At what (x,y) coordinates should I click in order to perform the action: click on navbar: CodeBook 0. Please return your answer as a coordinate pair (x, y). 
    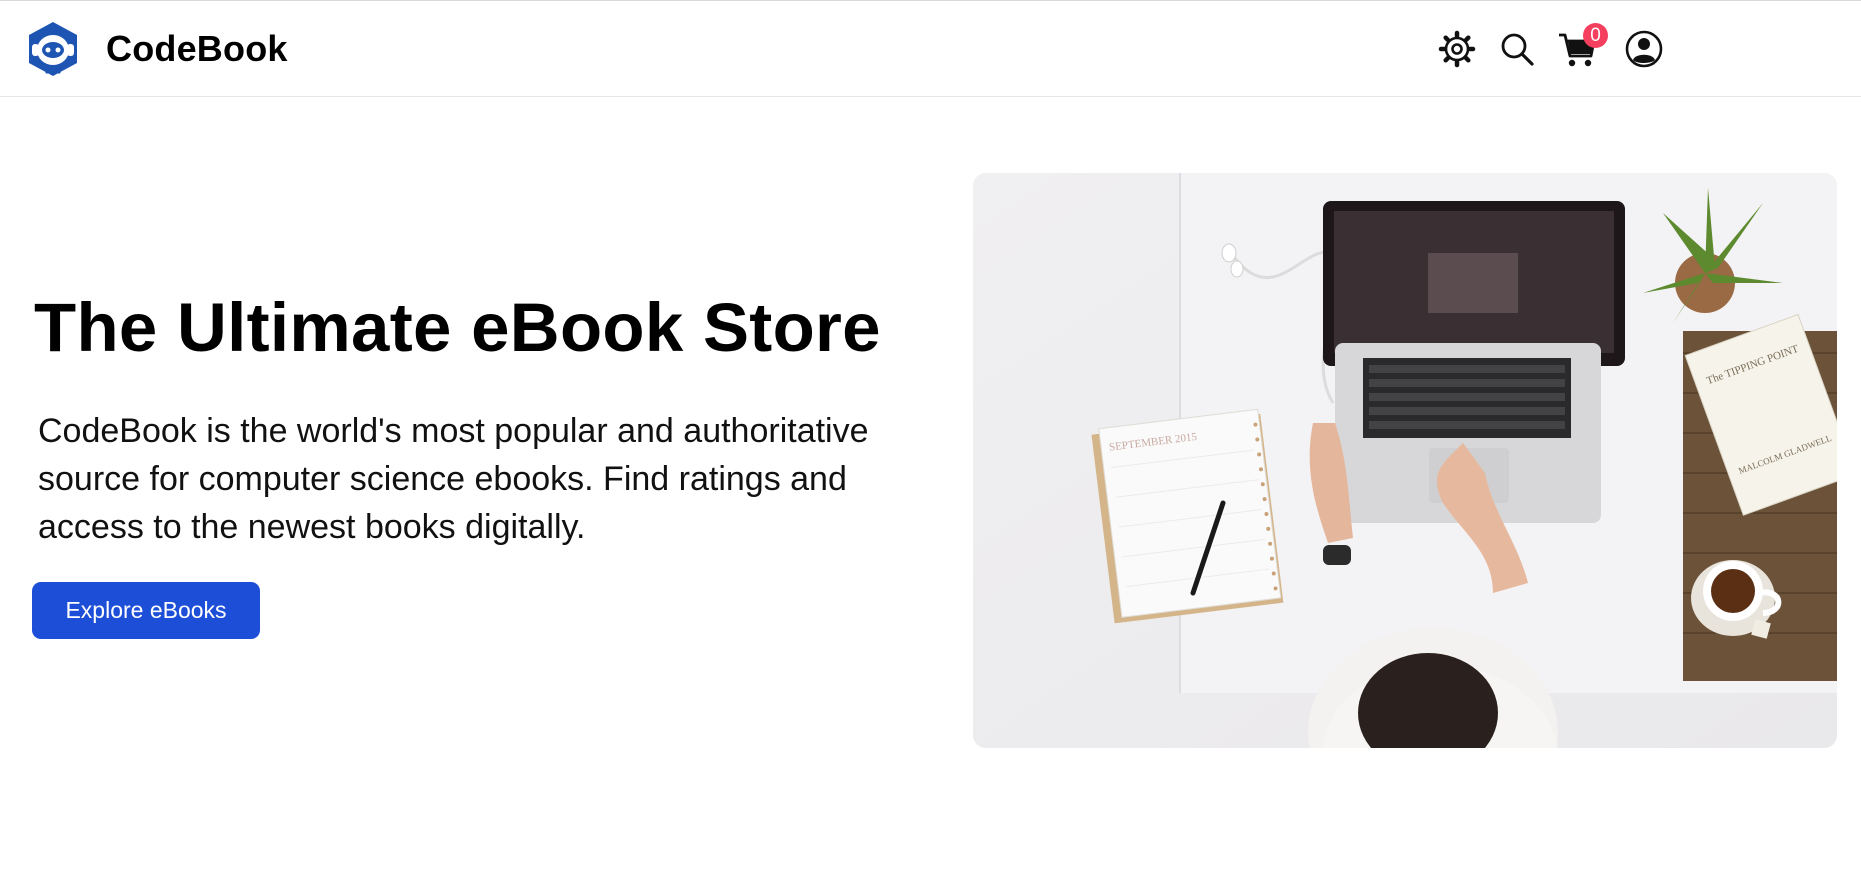
    Looking at the image, I should click on (930, 49).